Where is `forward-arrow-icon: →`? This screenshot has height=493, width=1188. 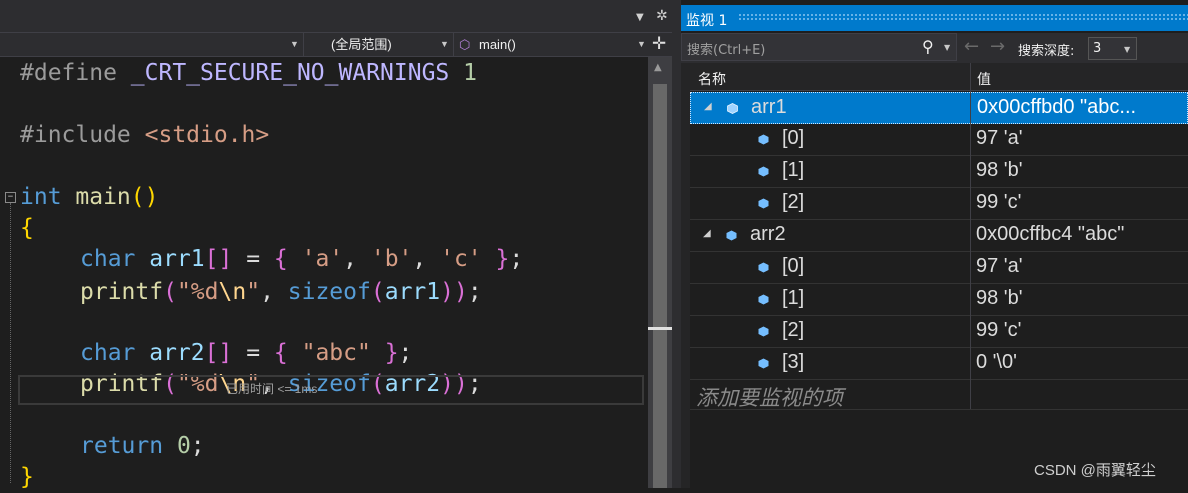
forward-arrow-icon: → is located at coordinates (997, 46).